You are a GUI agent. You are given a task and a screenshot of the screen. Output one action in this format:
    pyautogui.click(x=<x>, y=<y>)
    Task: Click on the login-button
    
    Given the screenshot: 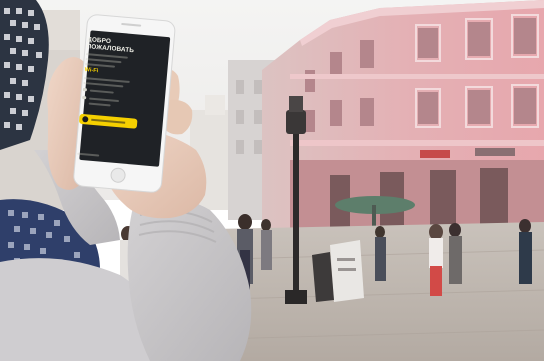 What is the action you would take?
    pyautogui.click(x=108, y=121)
    